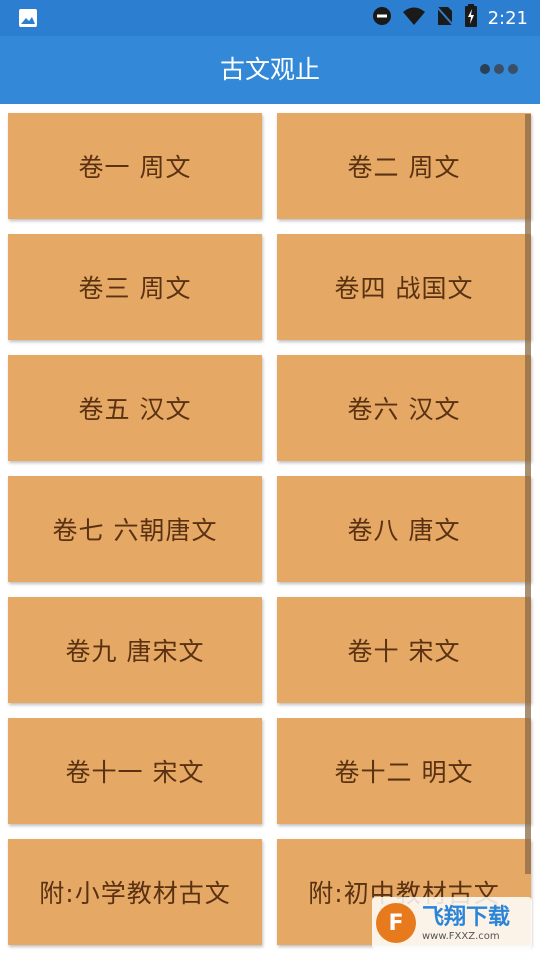 The height and width of the screenshot is (960, 540). Describe the element at coordinates (528, 494) in the screenshot. I see `scrollbar` at that location.